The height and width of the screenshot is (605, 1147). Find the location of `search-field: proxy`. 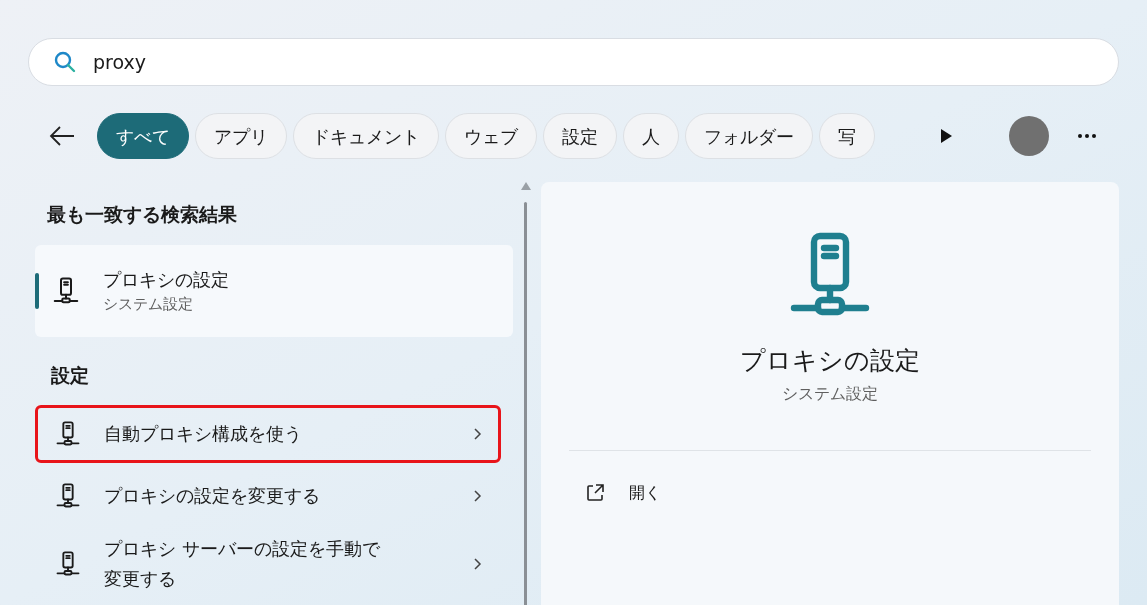

search-field: proxy is located at coordinates (573, 62).